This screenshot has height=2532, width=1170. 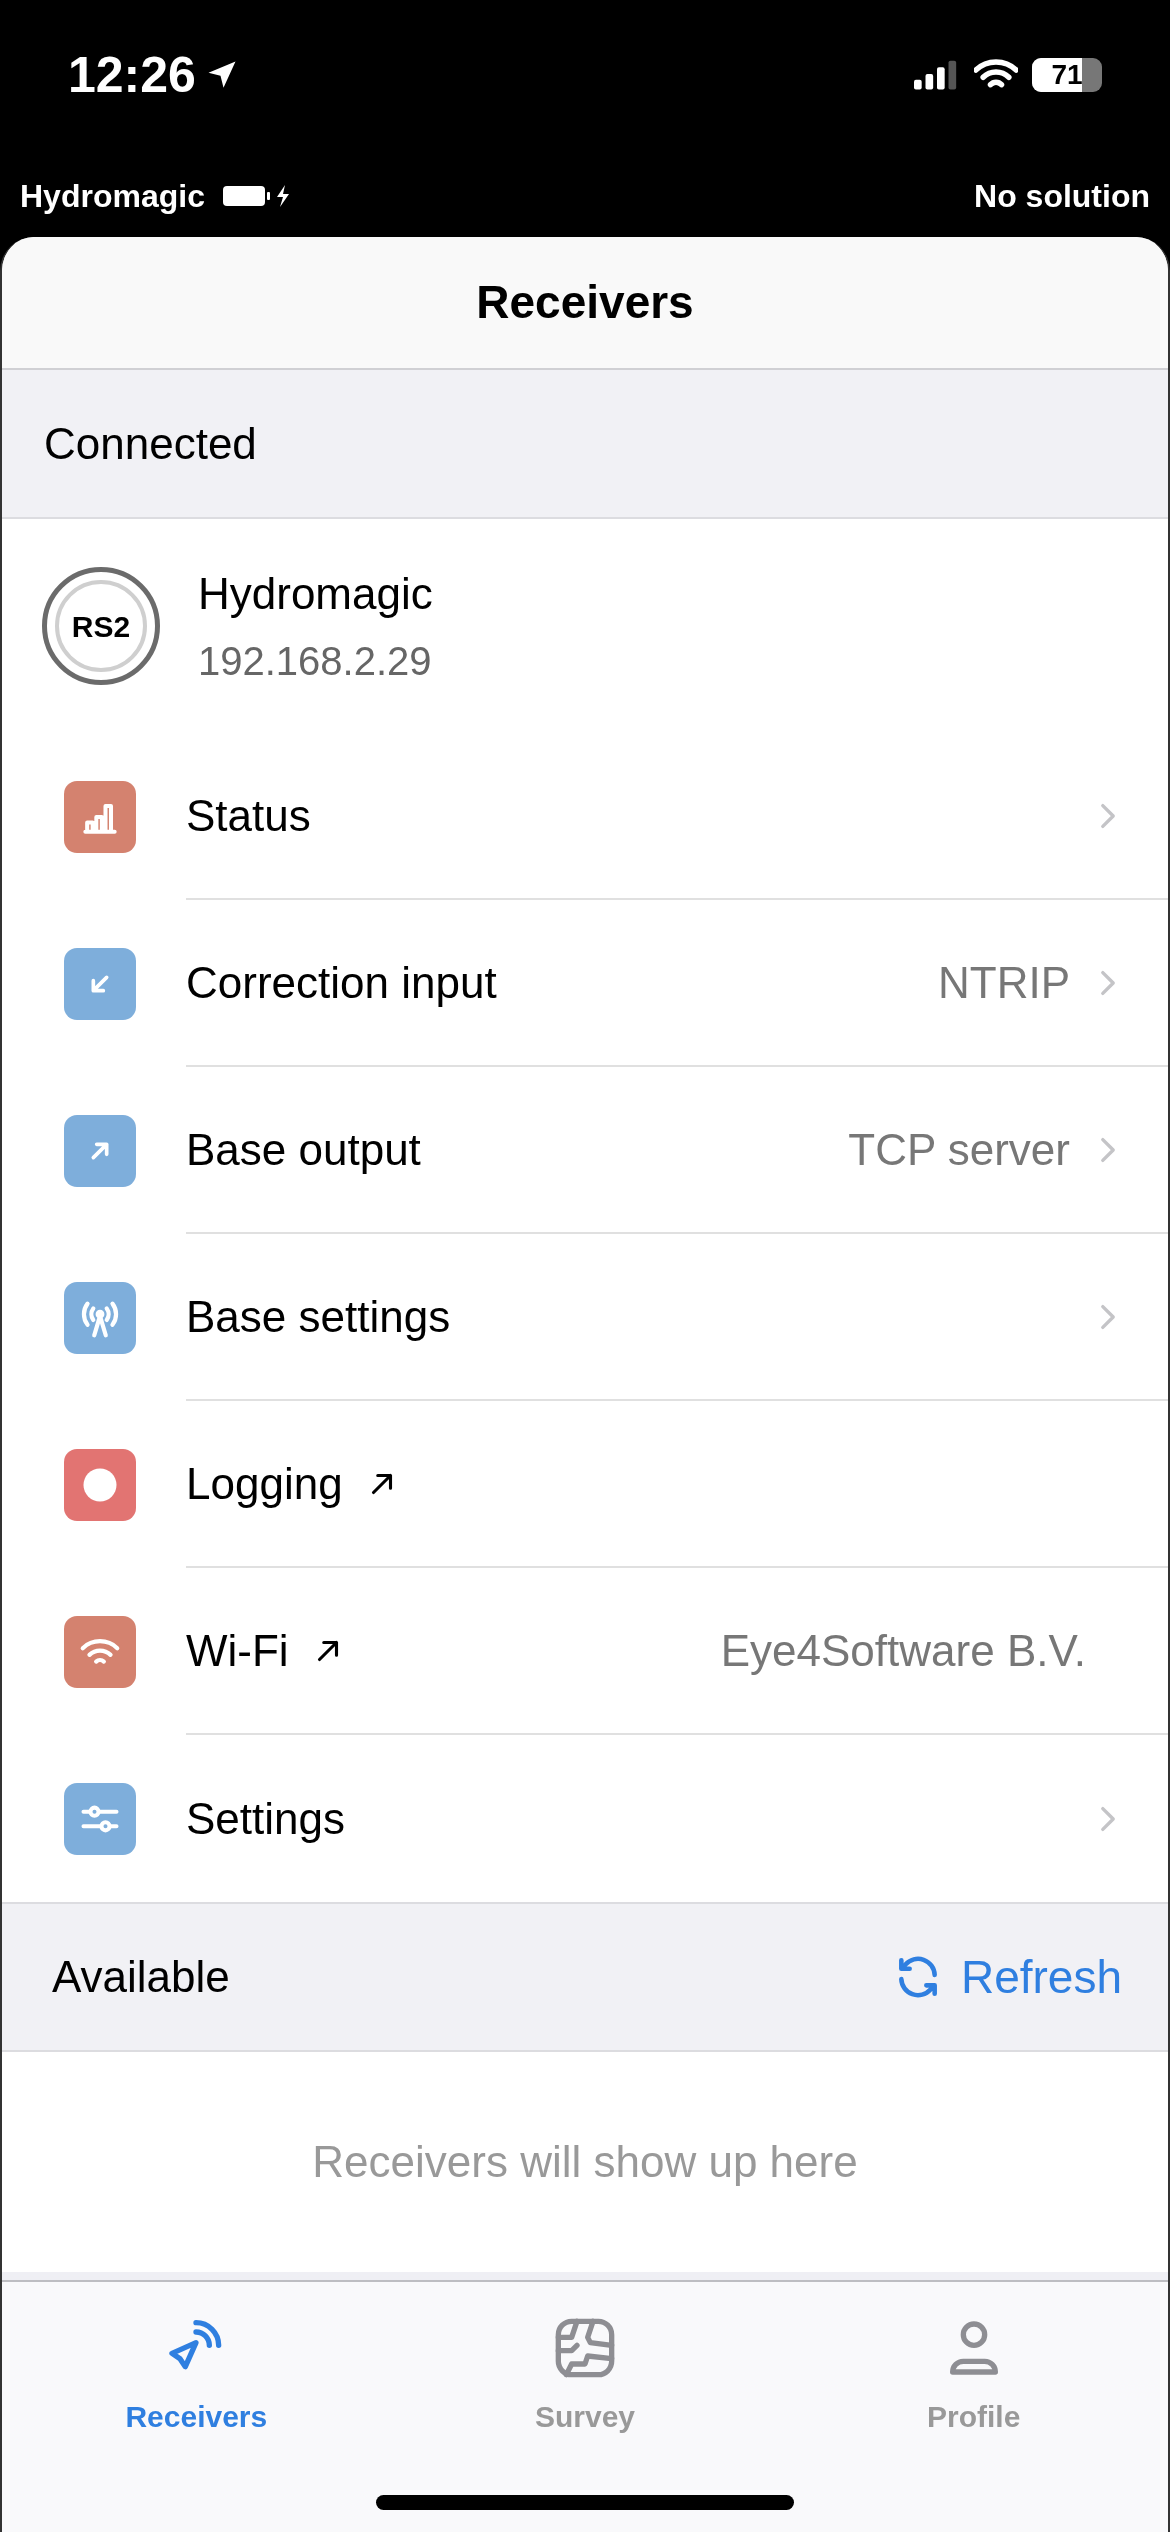 What do you see at coordinates (315, 661) in the screenshot?
I see `receiver-address: 192.168.2.29` at bounding box center [315, 661].